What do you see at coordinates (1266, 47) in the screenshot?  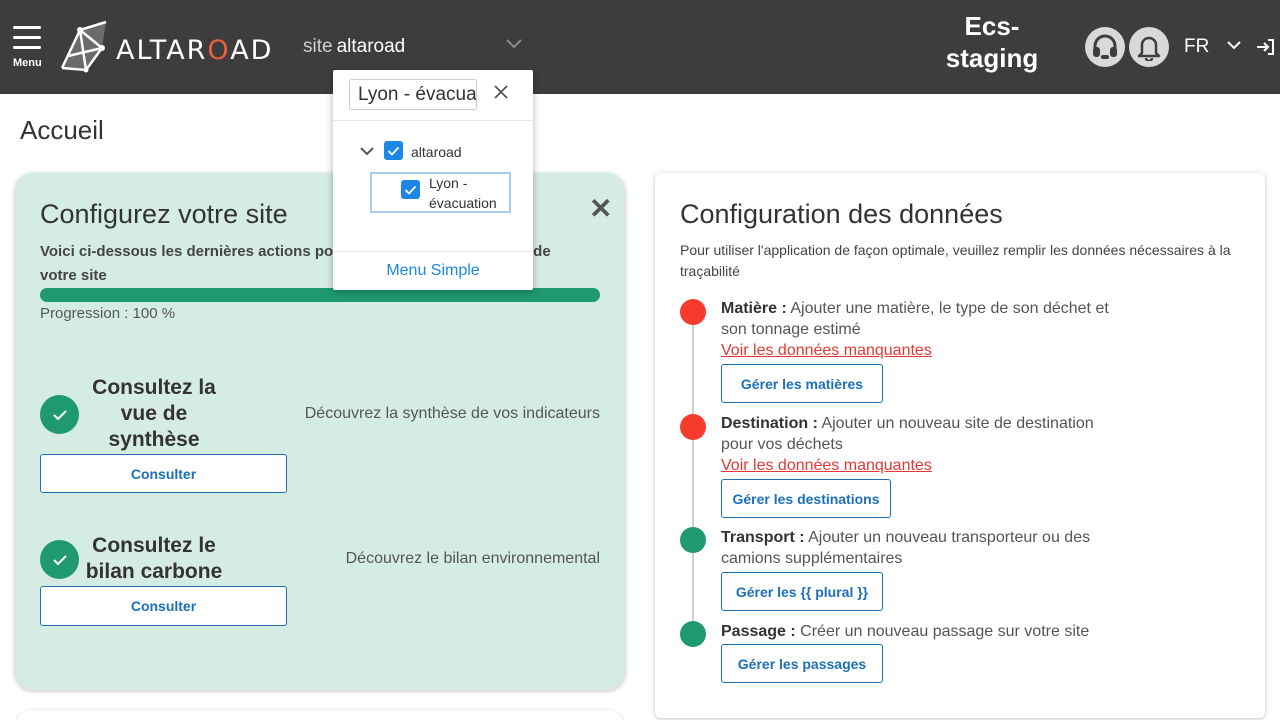 I see `logout-icon` at bounding box center [1266, 47].